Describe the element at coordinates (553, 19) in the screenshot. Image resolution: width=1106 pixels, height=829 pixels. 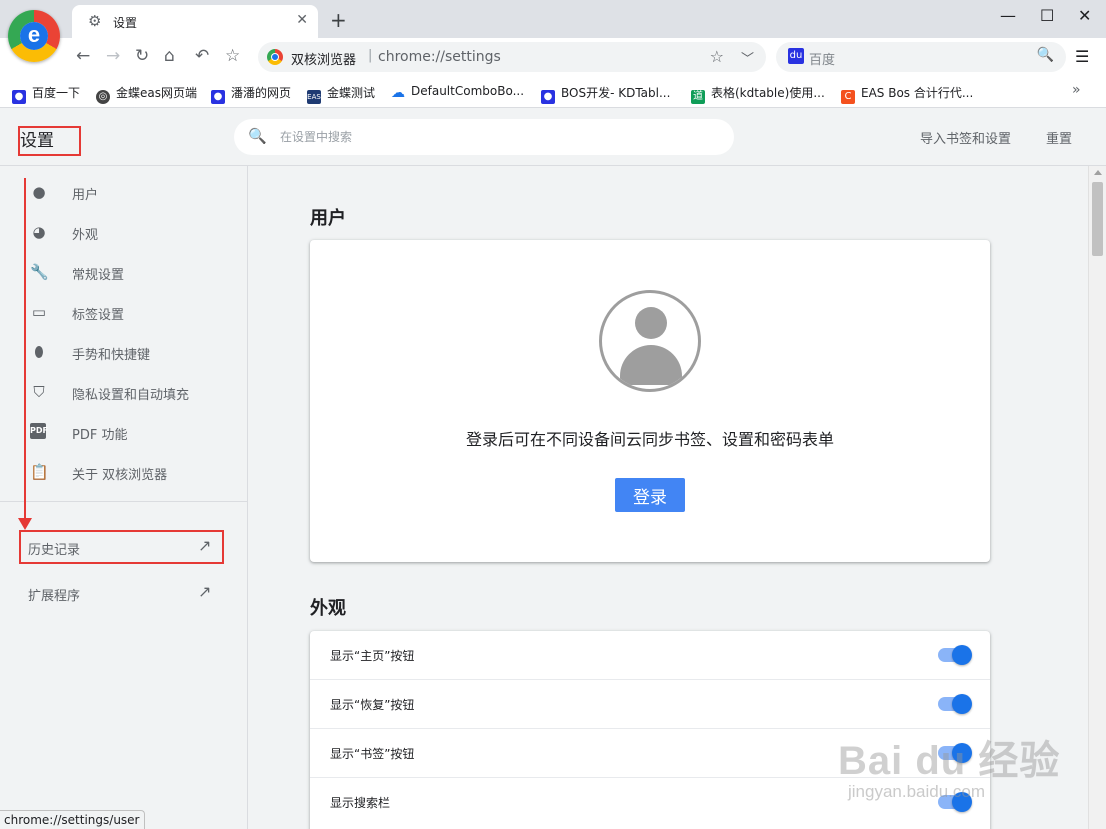
I see `title-bar: ⚙ 设置 ✕ + — ☐ ✕` at that location.